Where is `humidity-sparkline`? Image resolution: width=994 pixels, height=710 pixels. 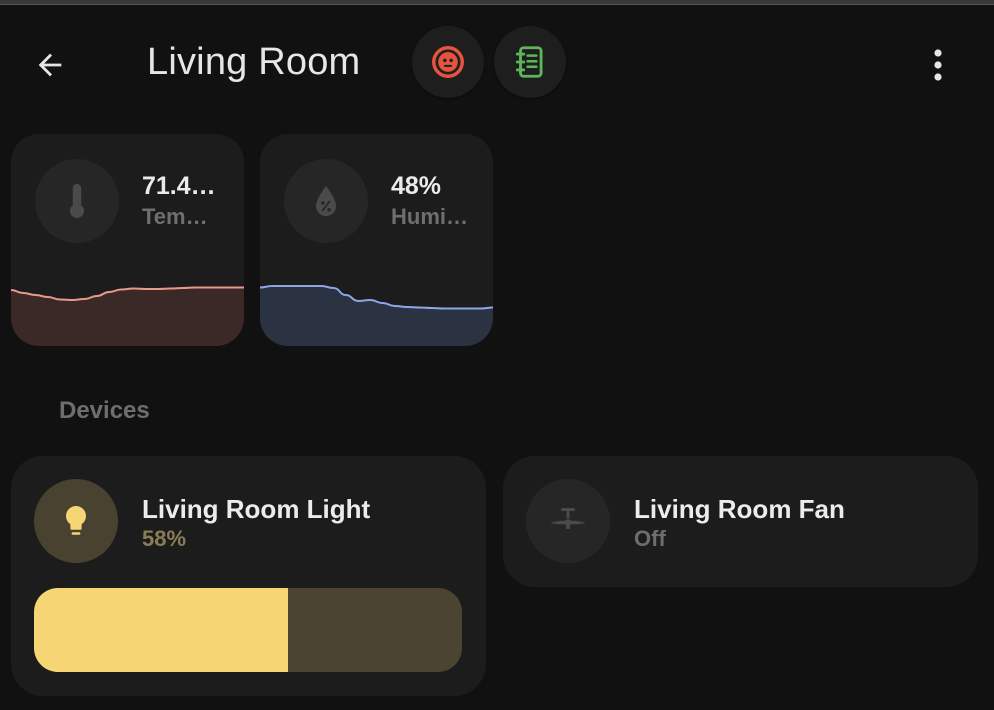
humidity-sparkline is located at coordinates (376, 315).